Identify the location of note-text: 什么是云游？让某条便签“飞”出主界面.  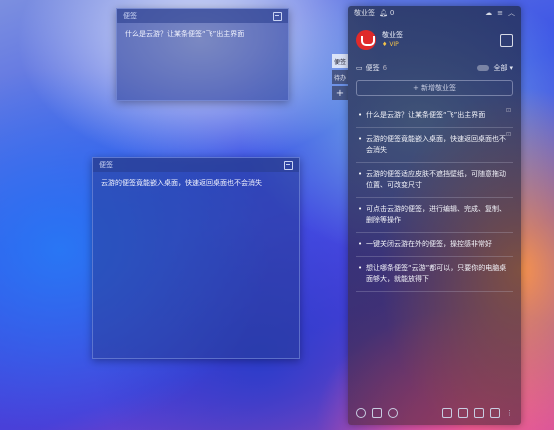
(202, 34).